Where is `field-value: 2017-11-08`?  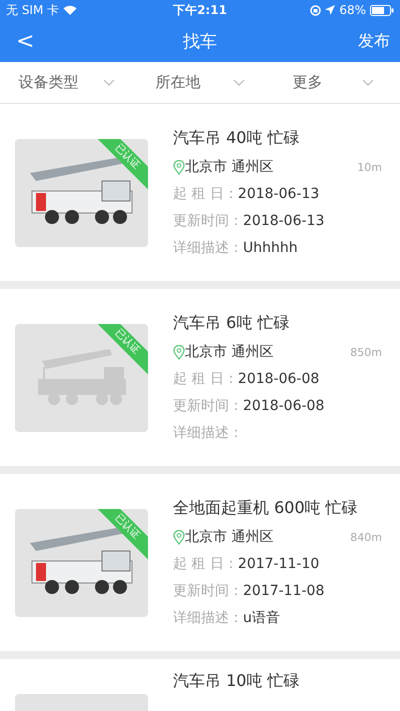
field-value: 2017-11-08 is located at coordinates (283, 591).